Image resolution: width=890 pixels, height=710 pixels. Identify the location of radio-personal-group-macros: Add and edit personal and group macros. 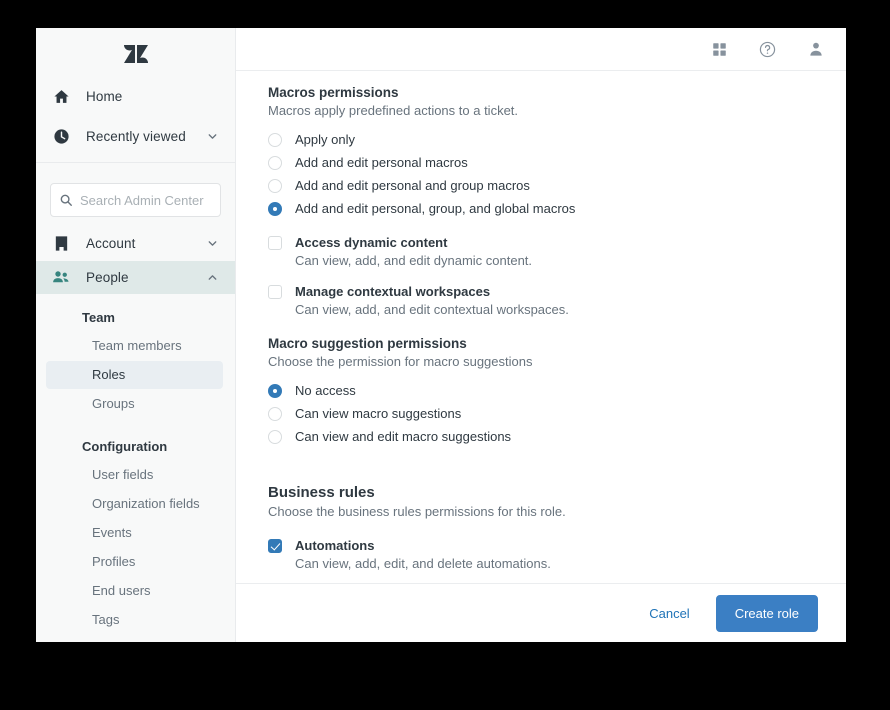
(541, 185).